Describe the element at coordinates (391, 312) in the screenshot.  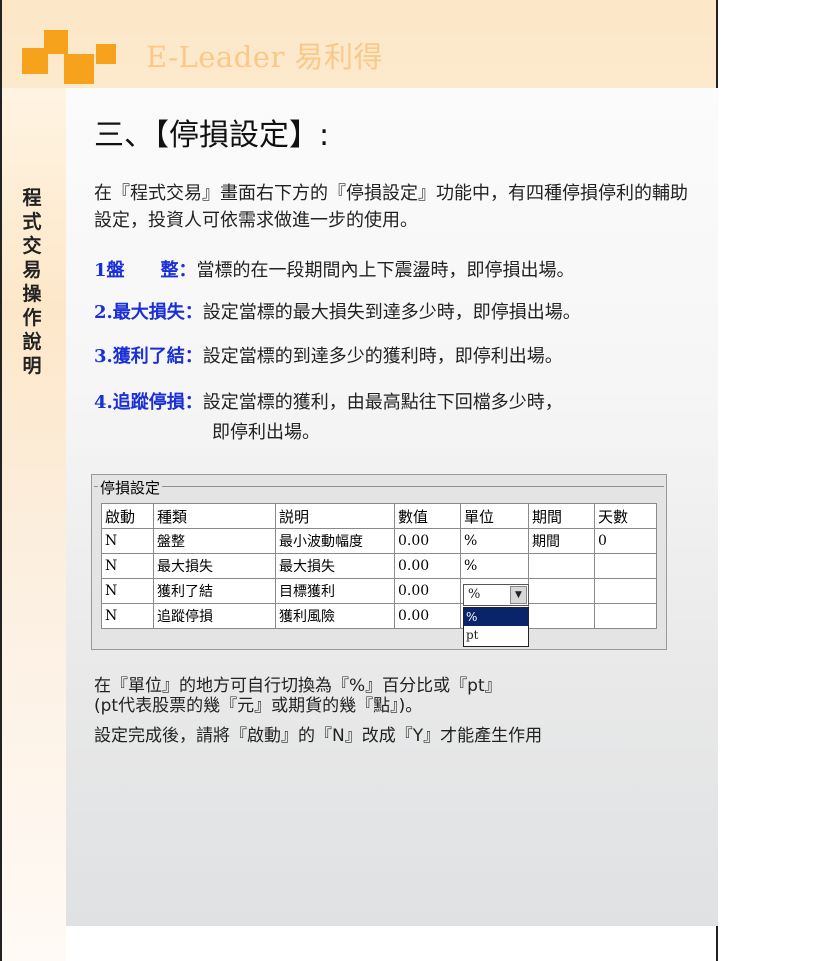
I see `item-text: 設定當標的最大損失到達多少時，即停損出場。` at that location.